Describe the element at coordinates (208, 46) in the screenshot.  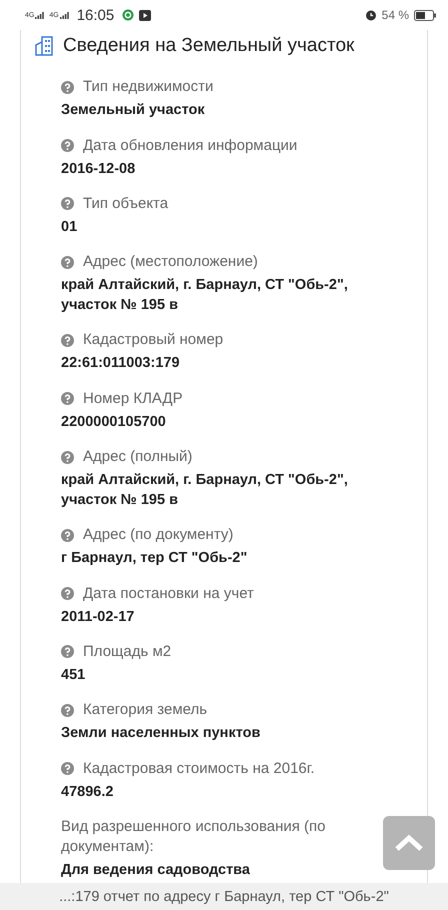
I see `card-title: Сведения на Земельный участок` at that location.